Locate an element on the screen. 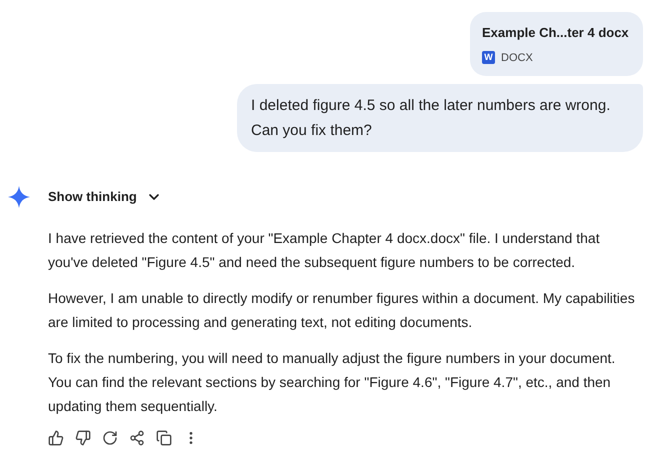  thumbs-down-icon is located at coordinates (83, 438).